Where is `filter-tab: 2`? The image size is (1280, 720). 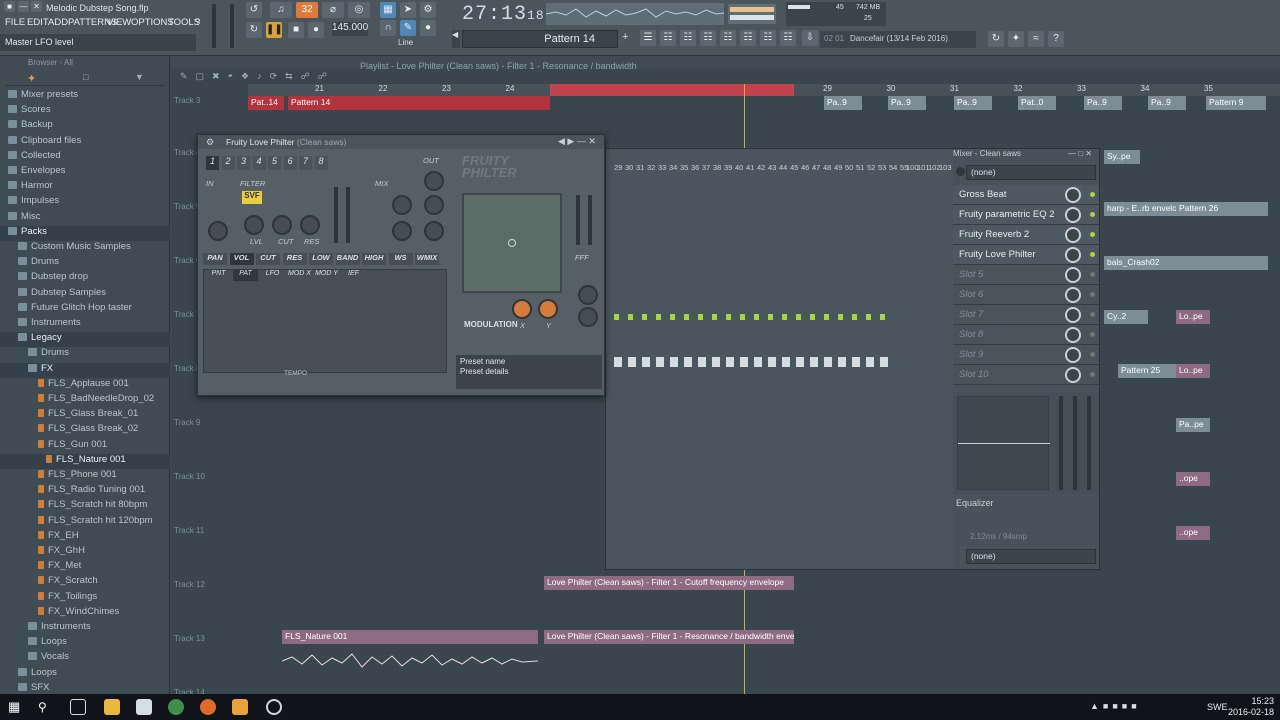 filter-tab: 2 is located at coordinates (228, 163).